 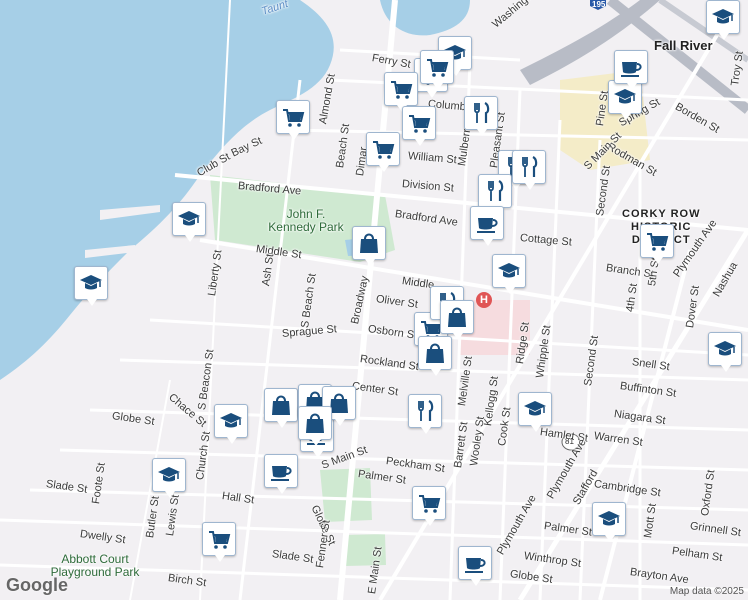 What do you see at coordinates (306, 220) in the screenshot?
I see `jfk-park-label: John F. Kennedy Park` at bounding box center [306, 220].